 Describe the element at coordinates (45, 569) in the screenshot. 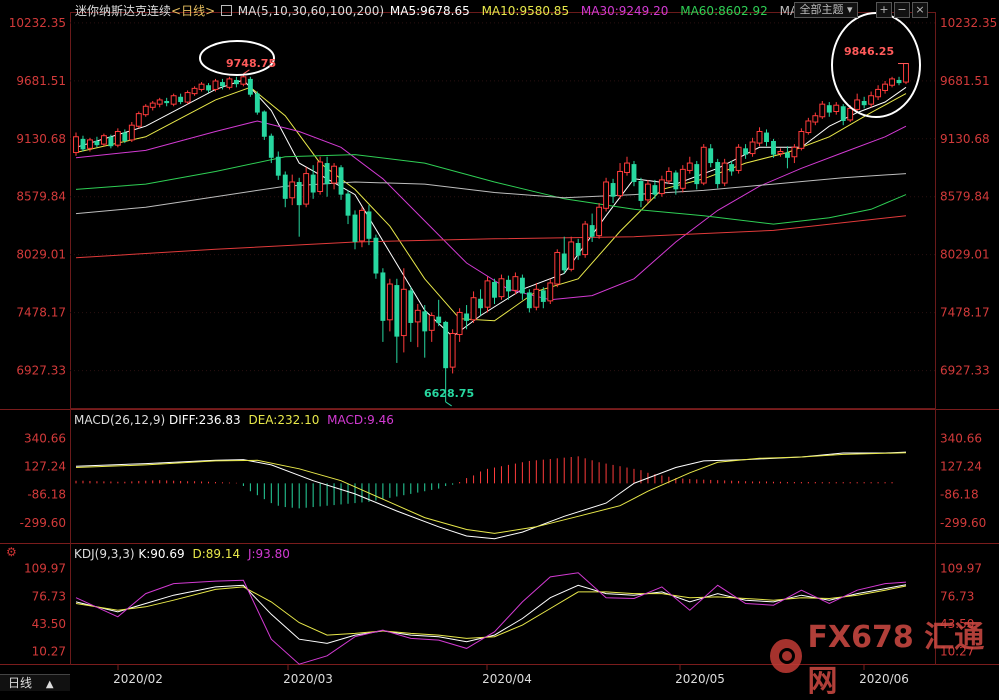

I see `kdj-tick-left: 109.97` at that location.